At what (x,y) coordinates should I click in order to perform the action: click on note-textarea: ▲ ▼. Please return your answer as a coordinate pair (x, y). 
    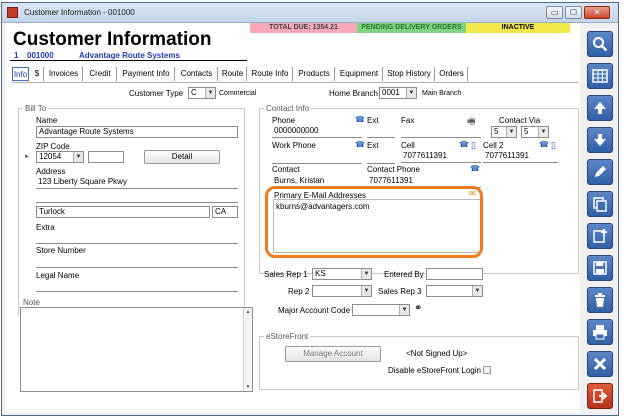
    Looking at the image, I should click on (136, 349).